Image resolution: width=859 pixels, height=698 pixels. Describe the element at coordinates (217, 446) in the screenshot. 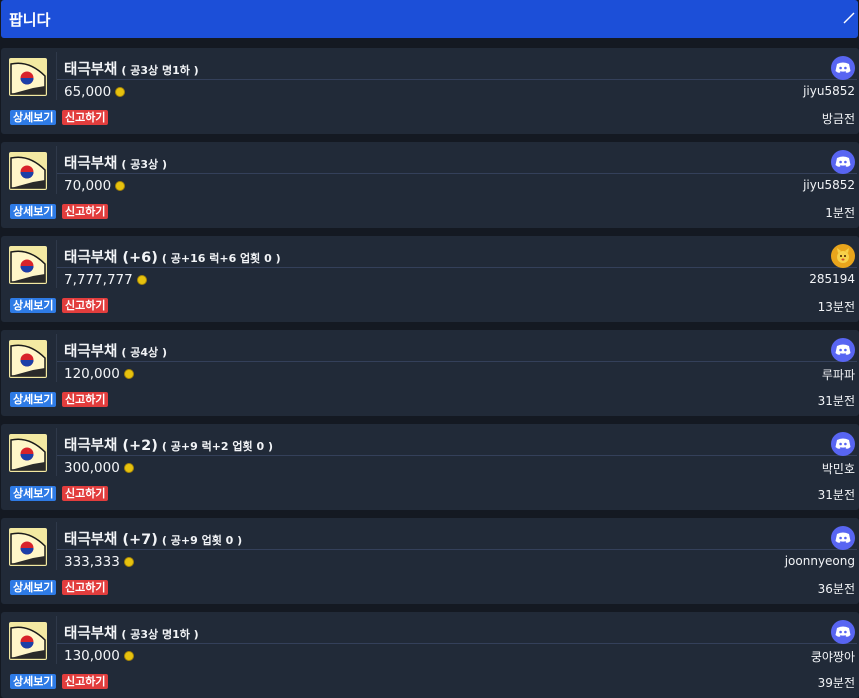

I see `item-options: ( 공+9 럭+2 업횟 0 )` at that location.